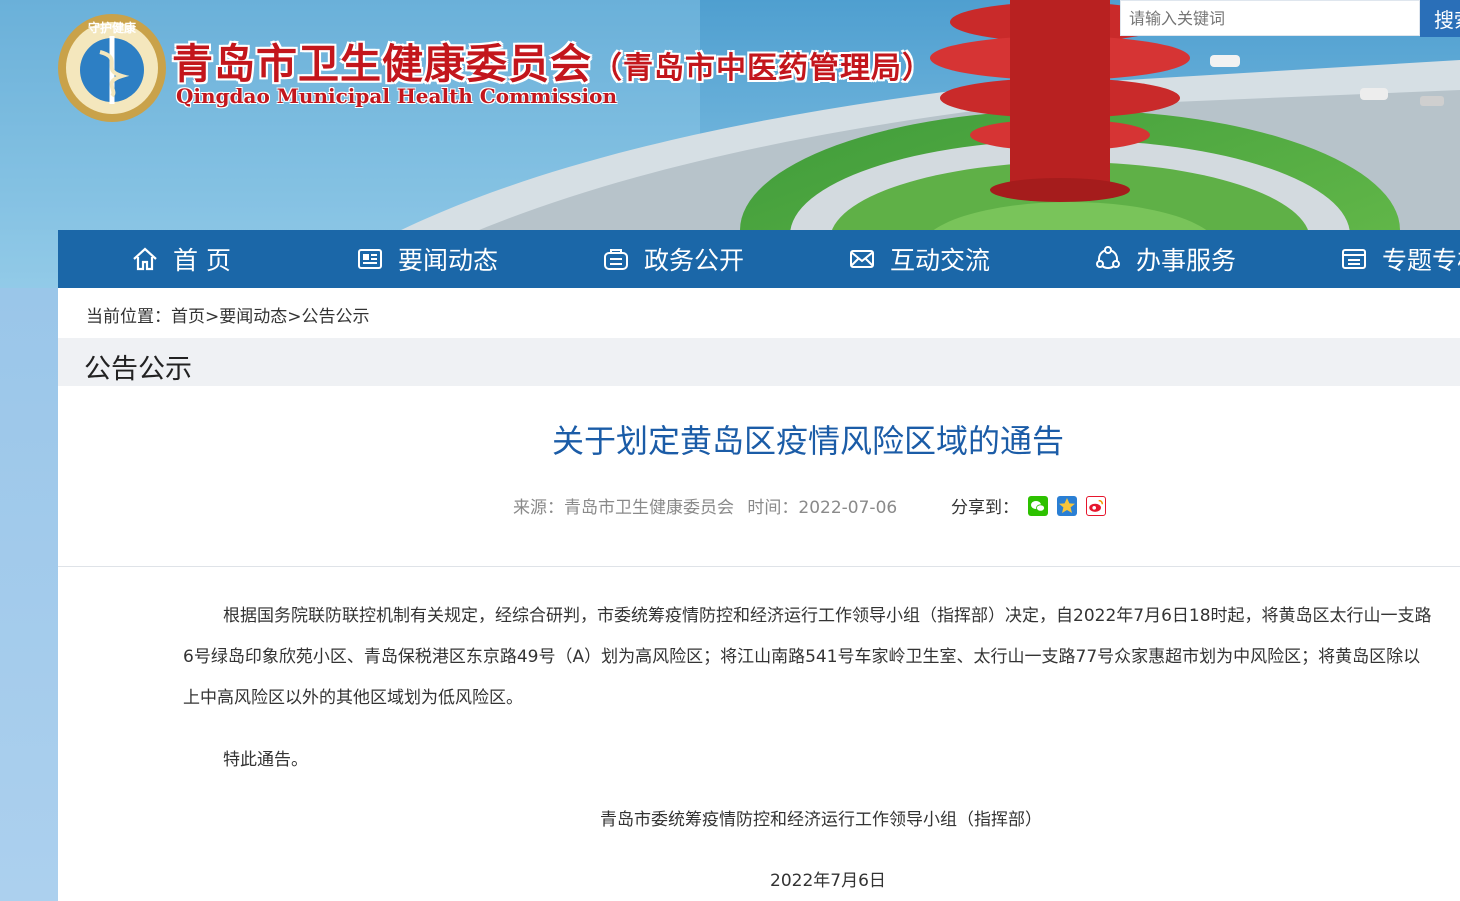 This screenshot has width=1460, height=901. I want to click on breadcrumb-notice-link: 公告公示, so click(336, 317).